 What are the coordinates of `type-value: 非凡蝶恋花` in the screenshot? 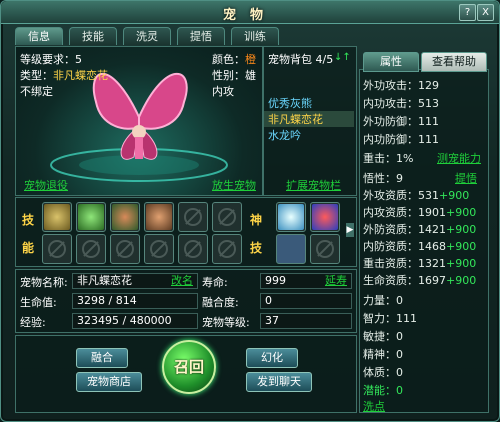 It's located at (80, 75).